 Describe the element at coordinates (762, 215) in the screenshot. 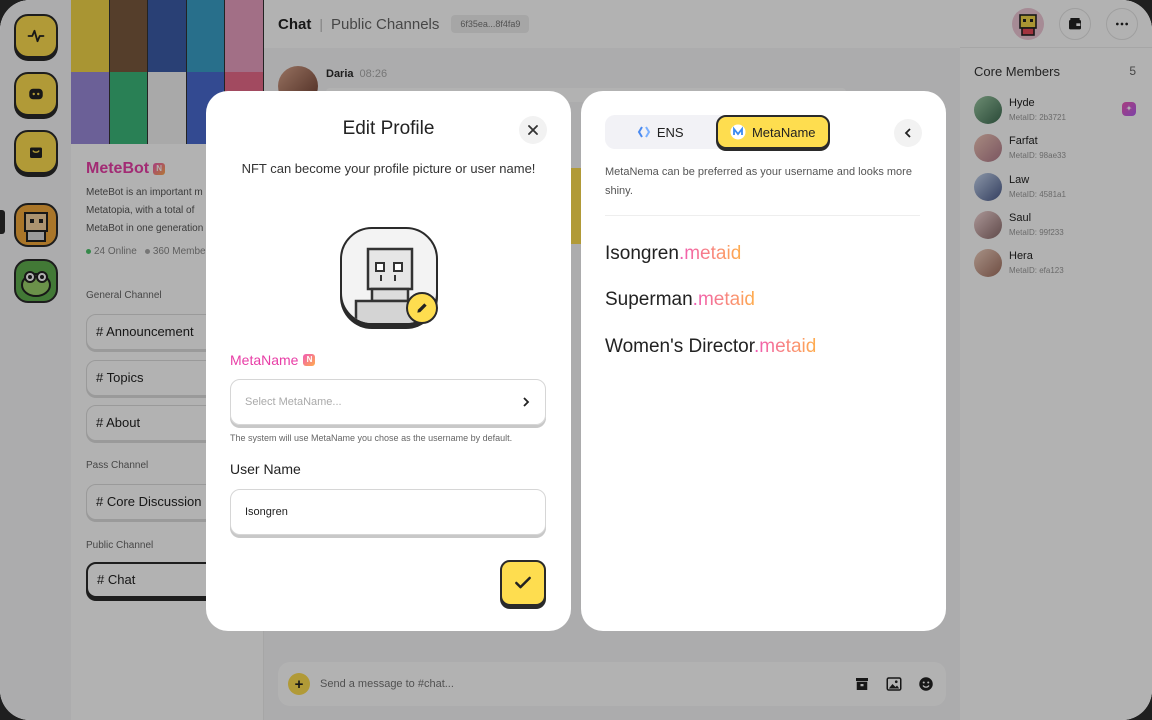

I see `divider` at that location.